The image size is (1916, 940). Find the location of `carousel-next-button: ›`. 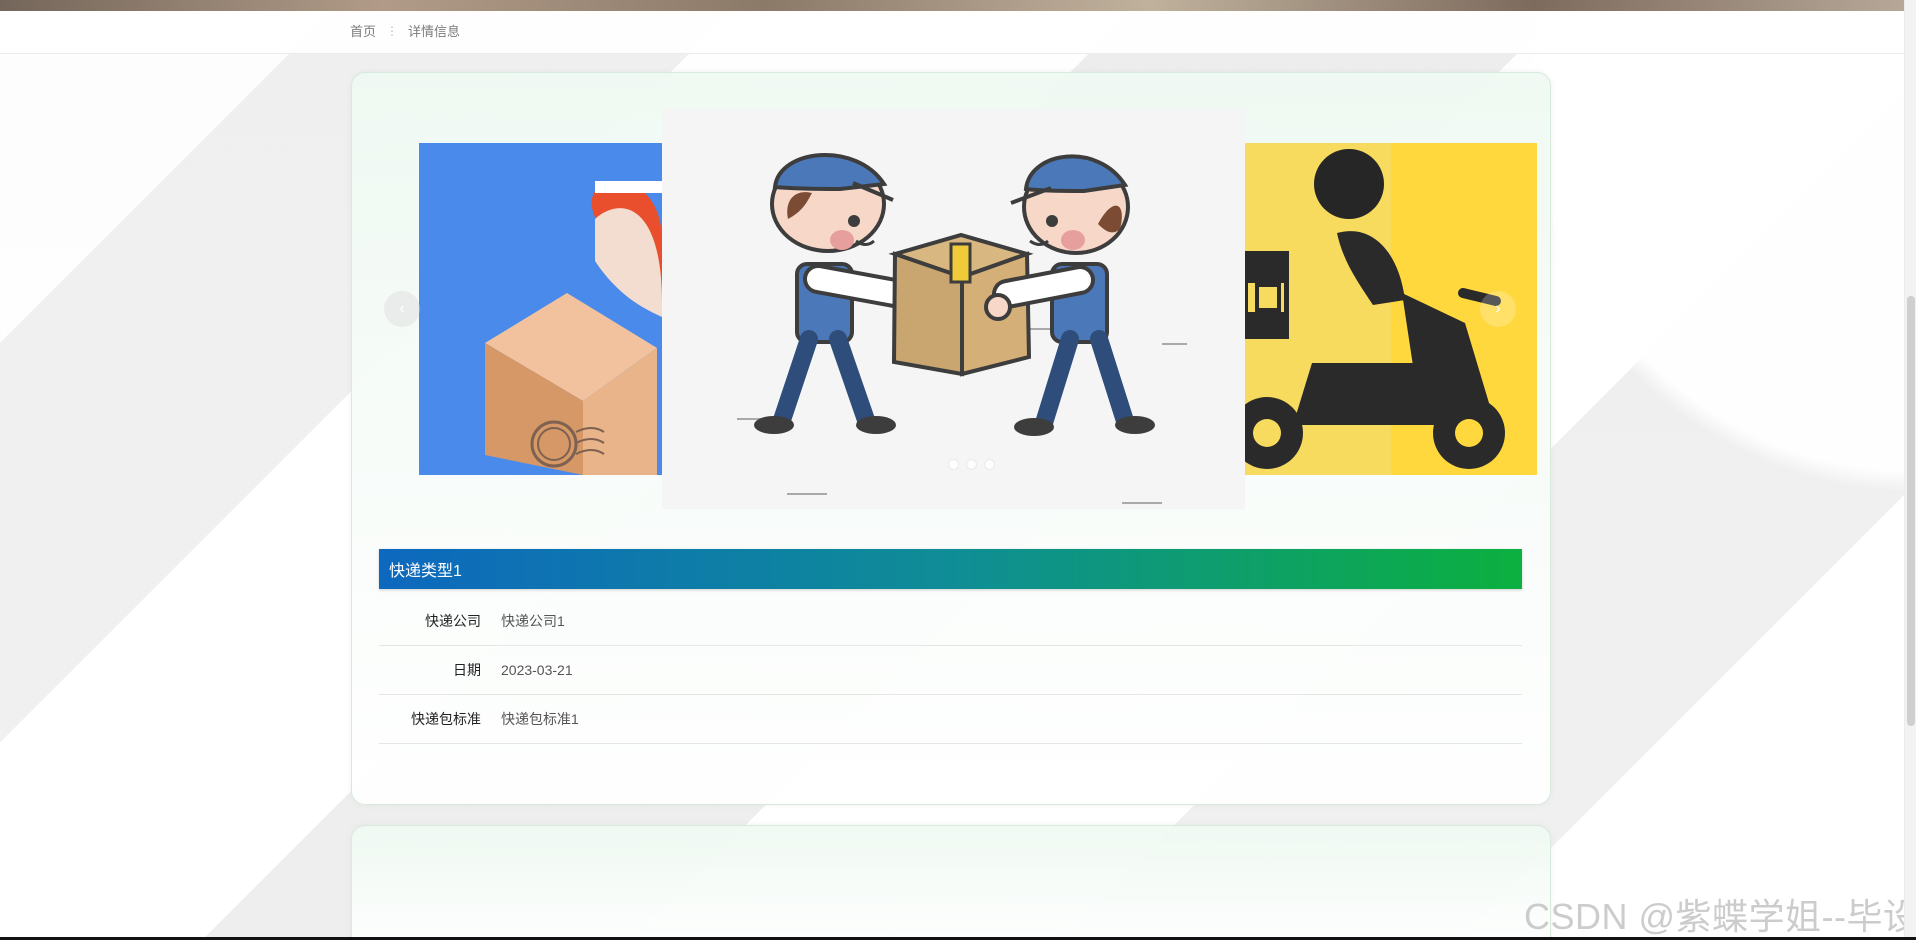

carousel-next-button: › is located at coordinates (1498, 309).